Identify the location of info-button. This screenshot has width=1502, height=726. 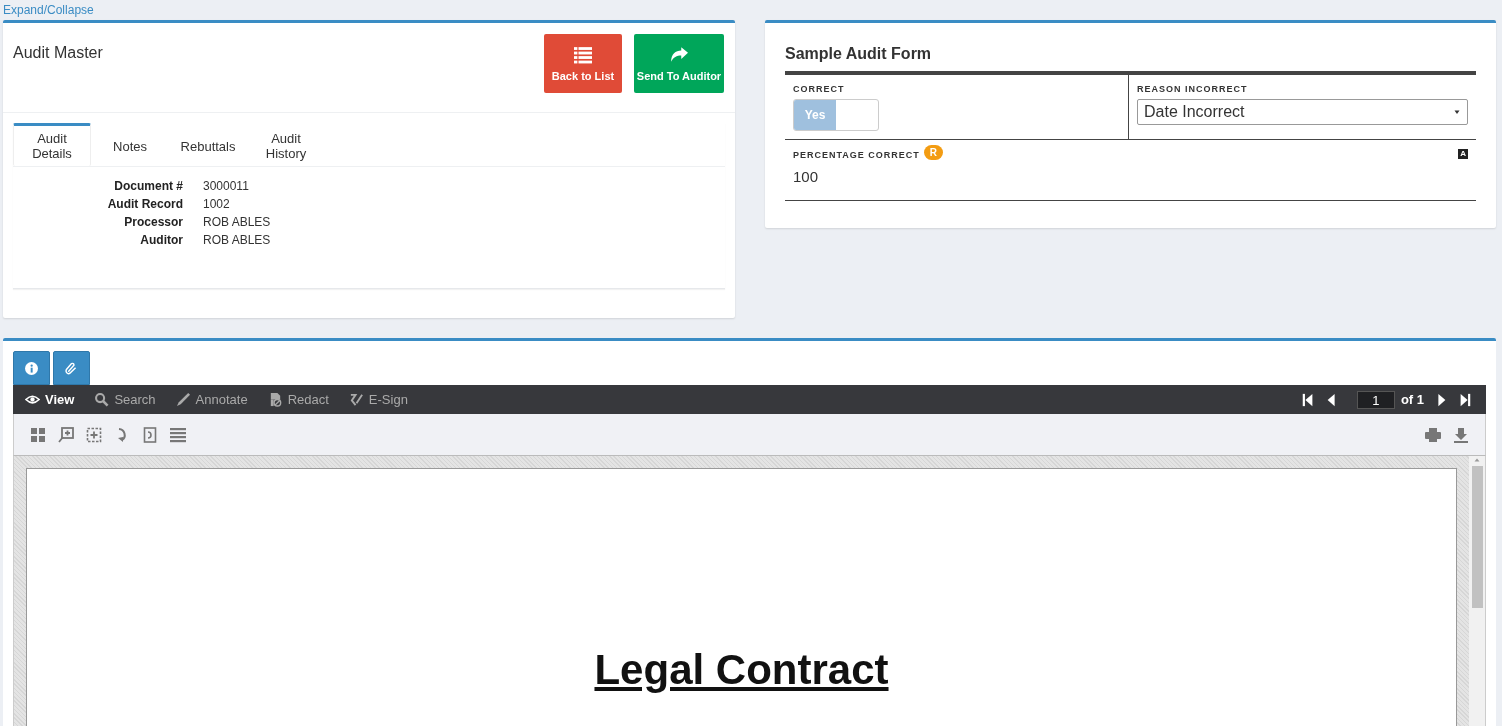
(31, 368).